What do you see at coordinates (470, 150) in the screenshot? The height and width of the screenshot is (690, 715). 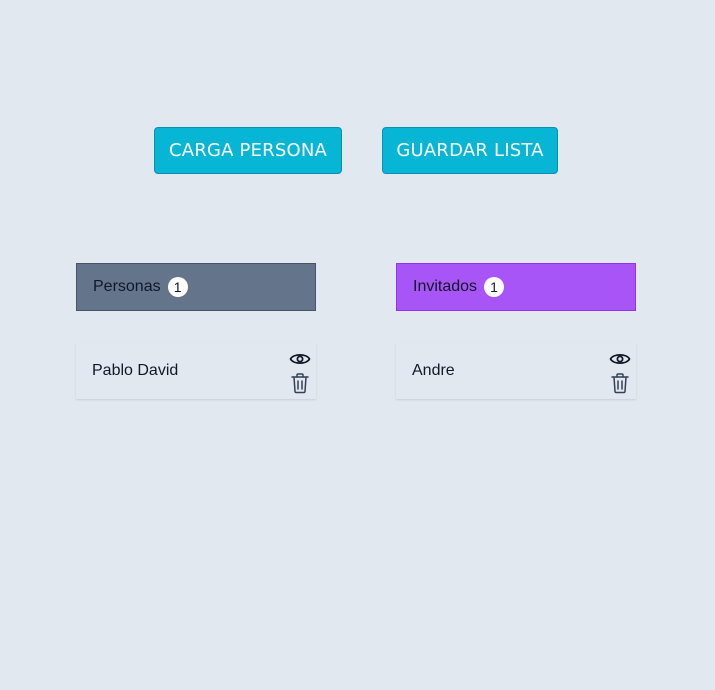 I see `guardar-lista-button: GUARDAR LISTA` at bounding box center [470, 150].